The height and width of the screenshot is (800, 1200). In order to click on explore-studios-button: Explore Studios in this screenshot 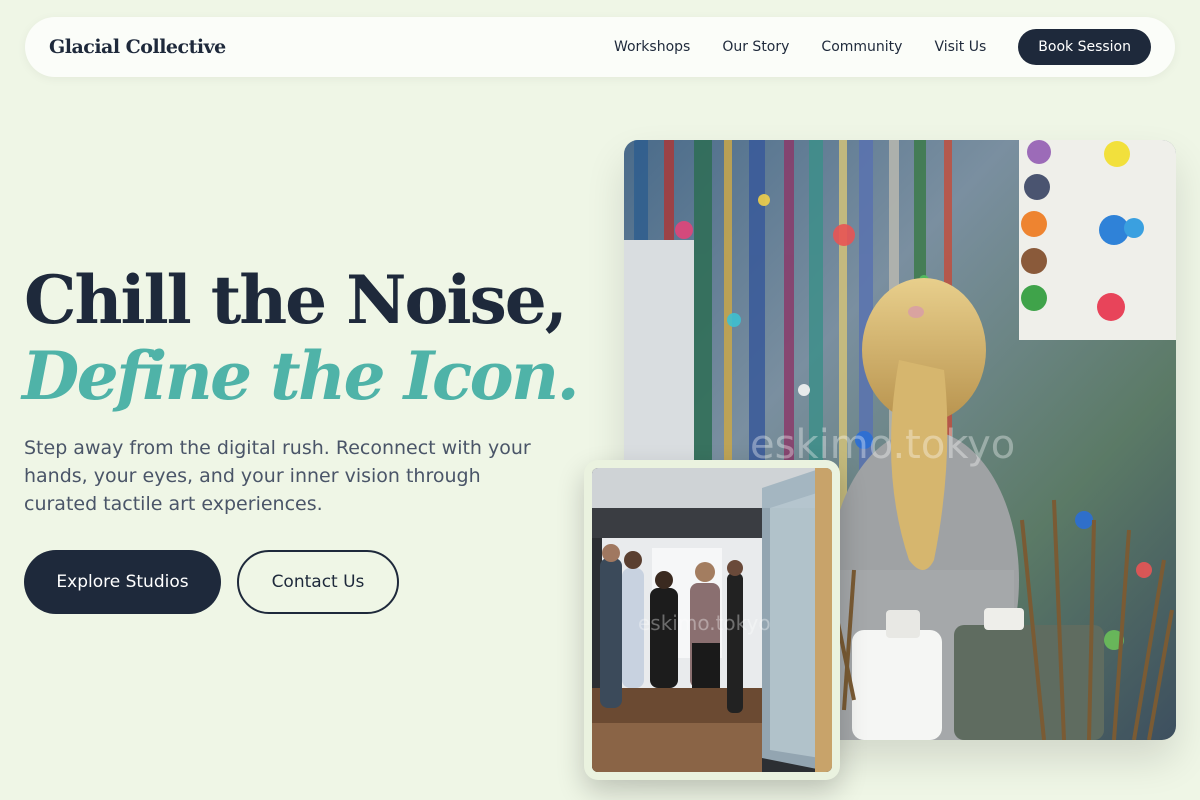, I will do `click(122, 582)`.